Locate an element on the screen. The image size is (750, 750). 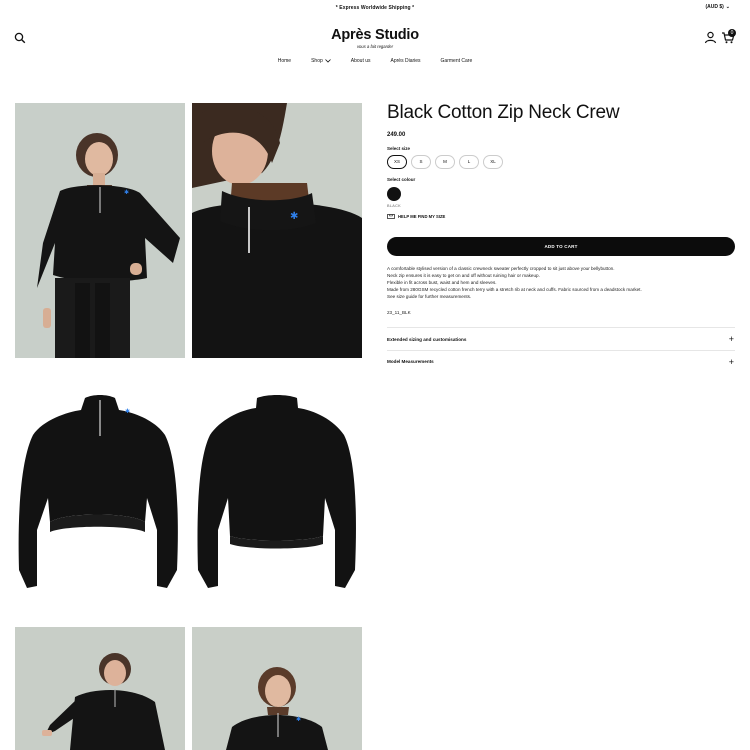
nav-label: Après Diaries is located at coordinates (405, 61).